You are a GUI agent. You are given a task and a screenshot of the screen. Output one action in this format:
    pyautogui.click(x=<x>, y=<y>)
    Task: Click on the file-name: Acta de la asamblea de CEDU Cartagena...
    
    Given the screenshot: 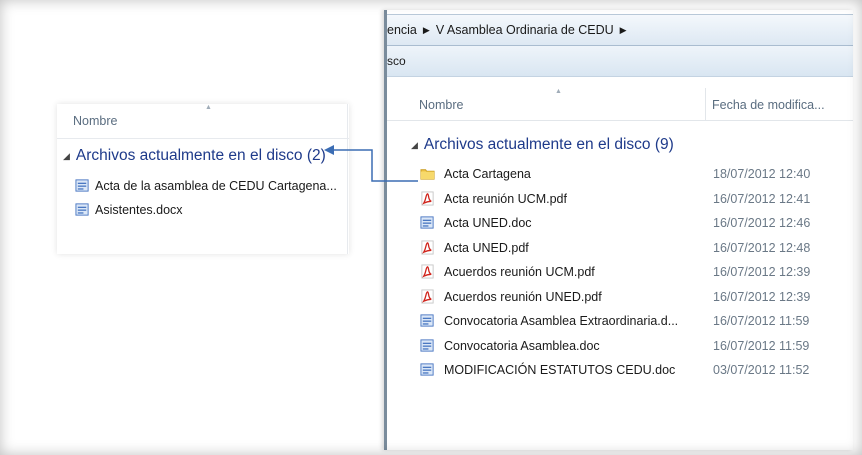 What is the action you would take?
    pyautogui.click(x=216, y=186)
    